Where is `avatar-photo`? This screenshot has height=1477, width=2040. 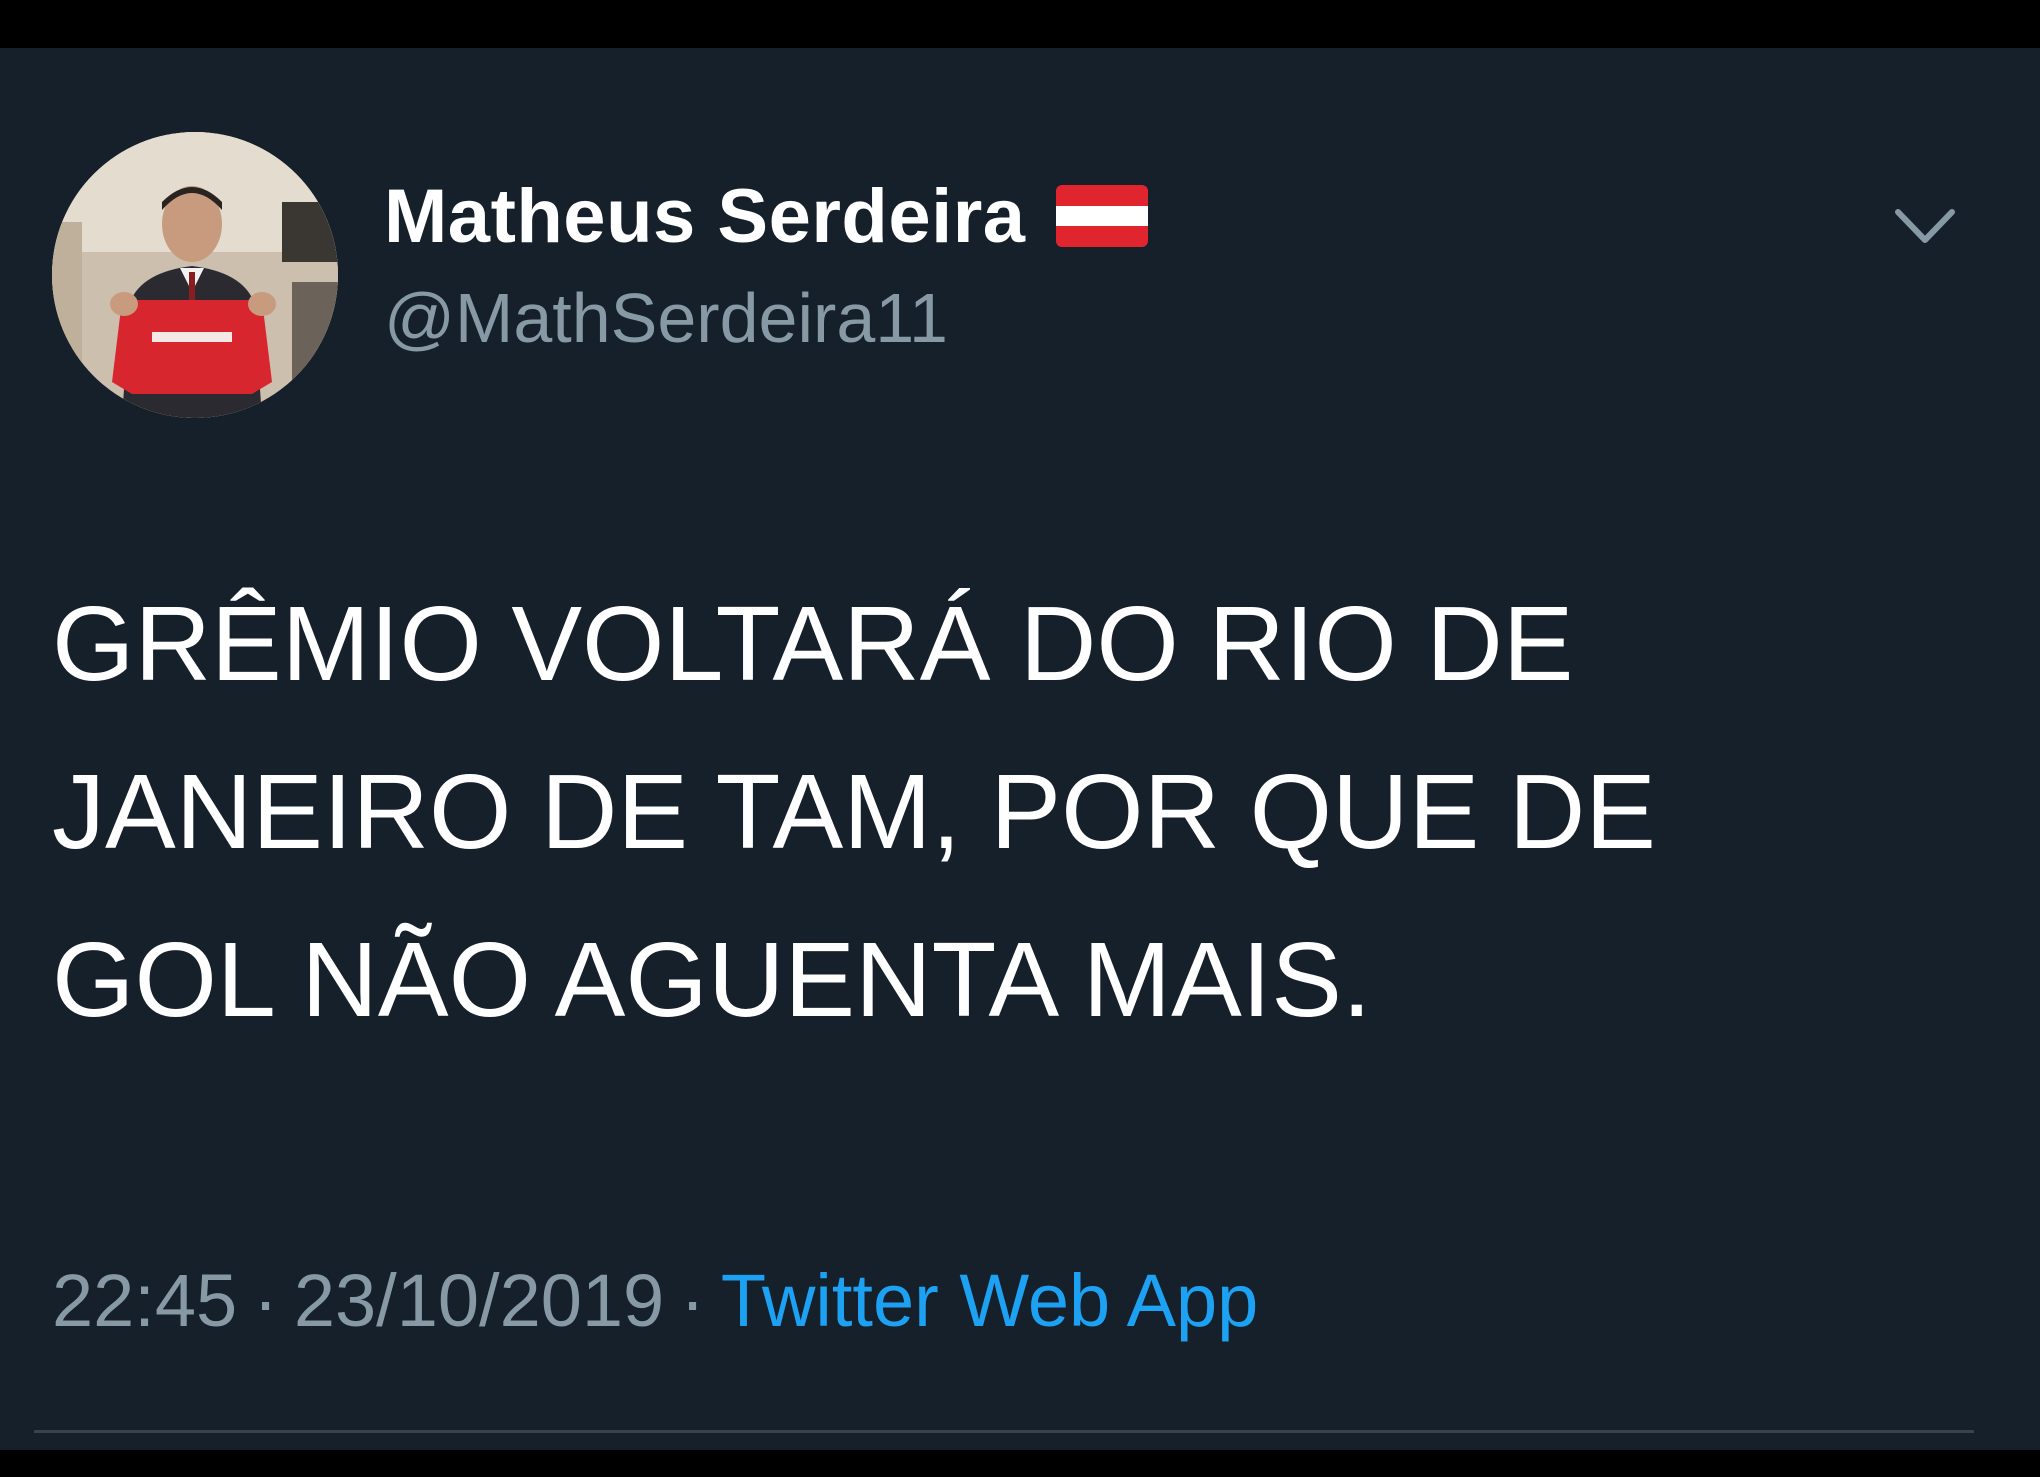 avatar-photo is located at coordinates (195, 275).